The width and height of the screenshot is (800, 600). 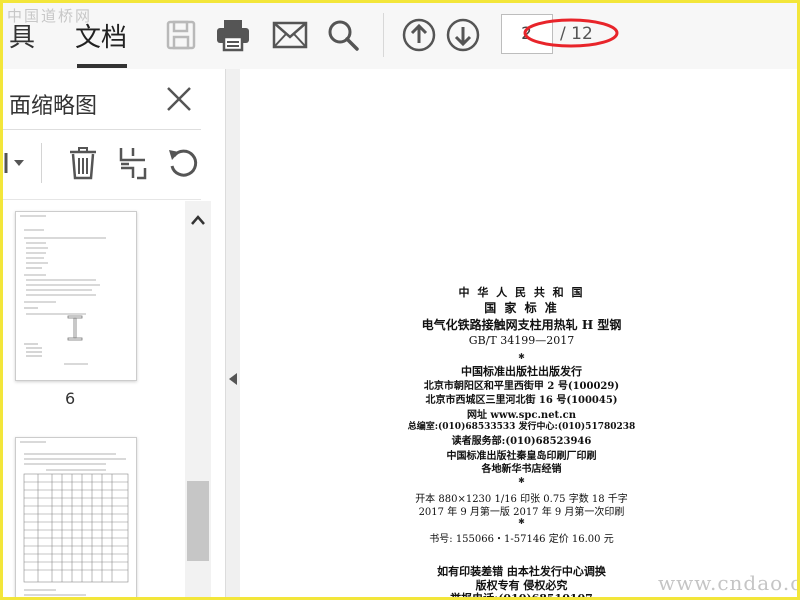 What do you see at coordinates (198, 399) in the screenshot?
I see `thumbnail-scrollbar` at bounding box center [198, 399].